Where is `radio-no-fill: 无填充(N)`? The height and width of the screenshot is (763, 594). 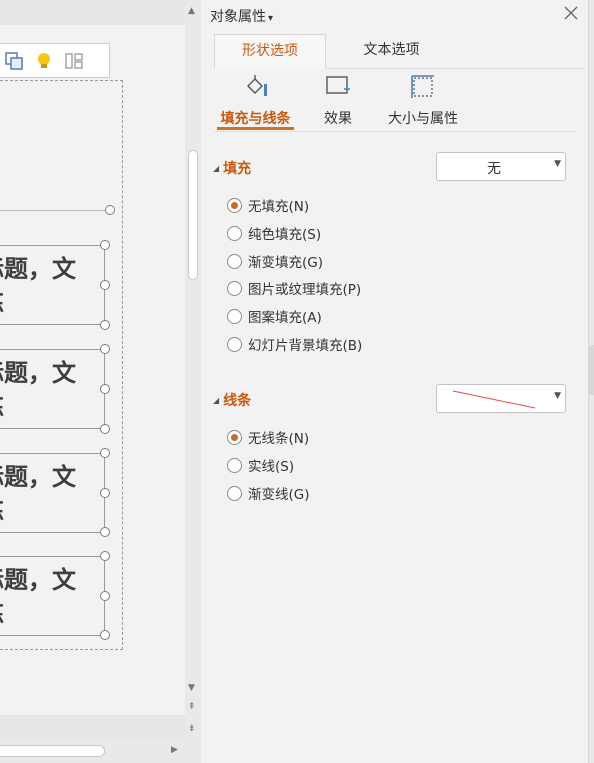
radio-no-fill: 无填充(N) is located at coordinates (268, 205).